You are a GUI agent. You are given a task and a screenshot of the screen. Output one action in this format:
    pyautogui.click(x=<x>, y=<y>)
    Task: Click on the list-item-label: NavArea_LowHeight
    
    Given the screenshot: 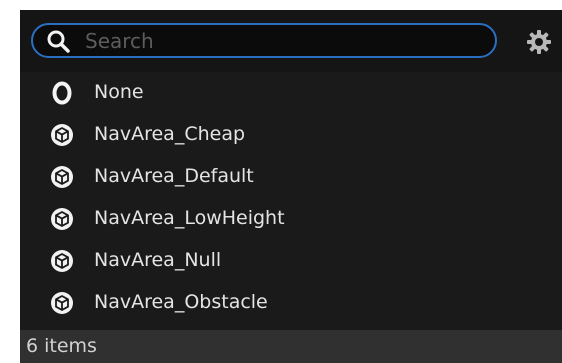 What is the action you would take?
    pyautogui.click(x=189, y=218)
    